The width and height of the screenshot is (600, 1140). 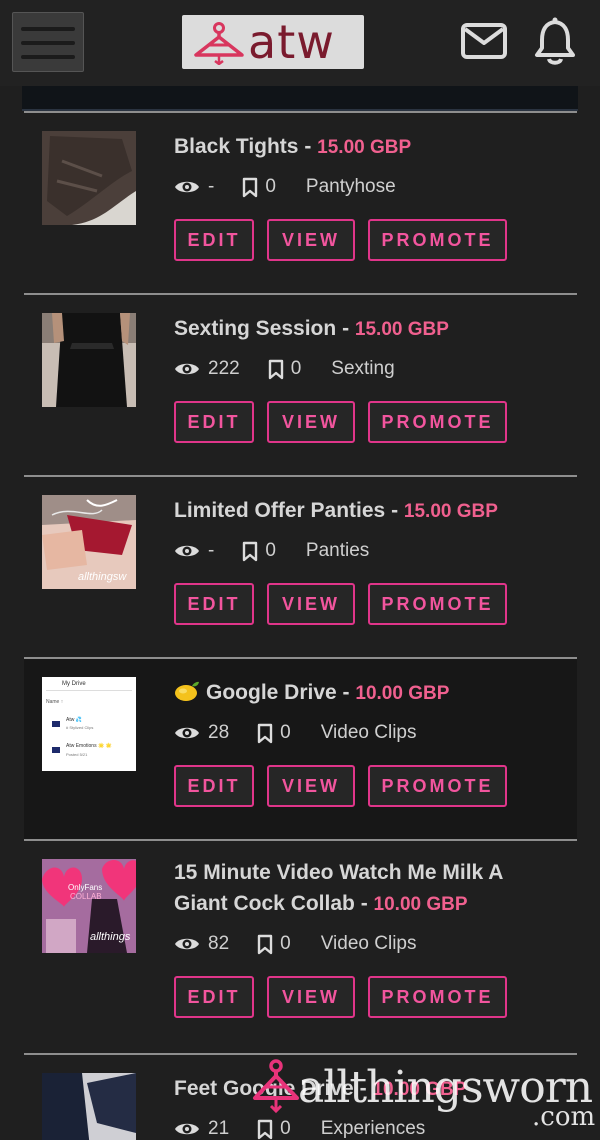 I want to click on listing-stats: - 0 Panties, so click(x=347, y=551).